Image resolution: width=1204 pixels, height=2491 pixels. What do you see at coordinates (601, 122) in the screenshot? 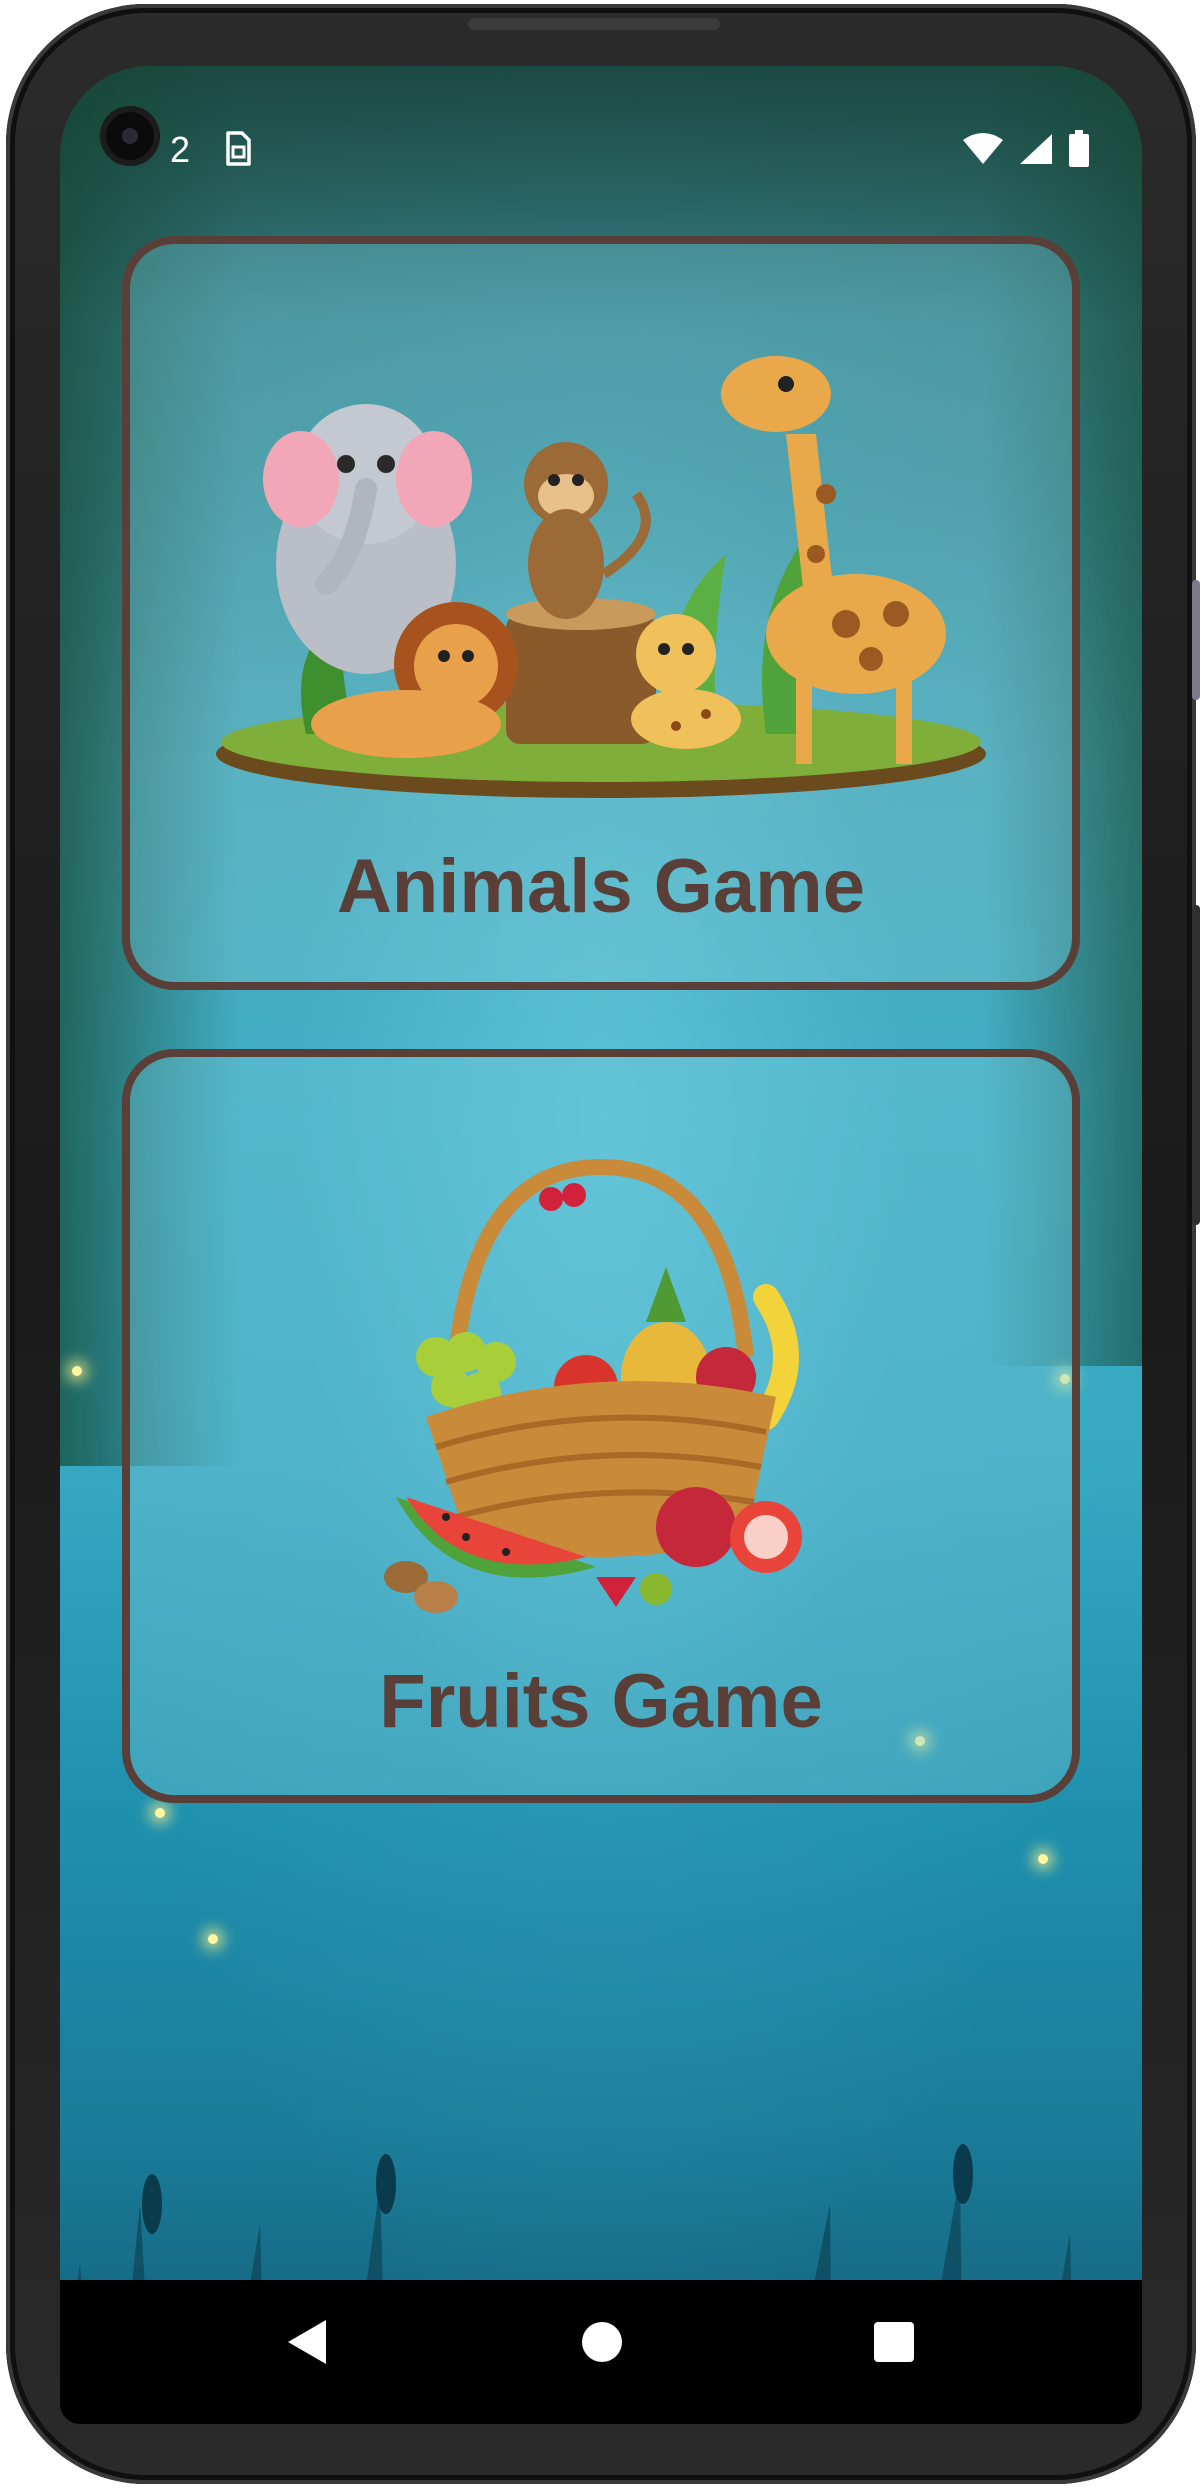
I see `status-bar: 2` at bounding box center [601, 122].